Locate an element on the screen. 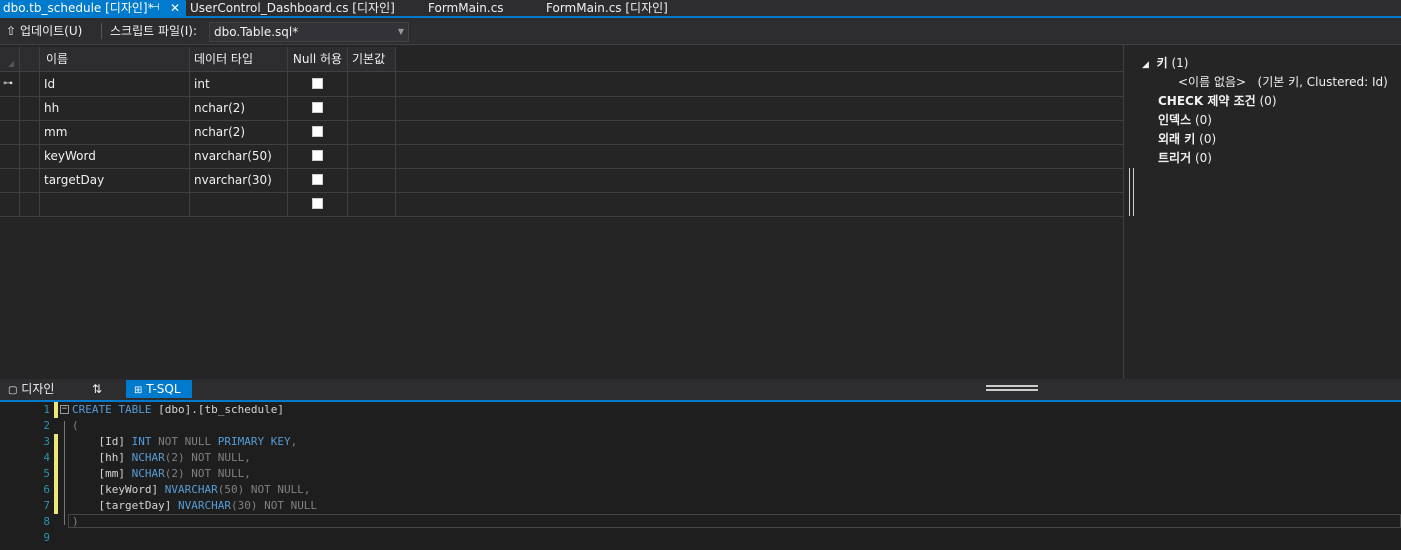 The image size is (1401, 550). key-item-desc: (기본 키, Clustered: Id) is located at coordinates (1322, 82).